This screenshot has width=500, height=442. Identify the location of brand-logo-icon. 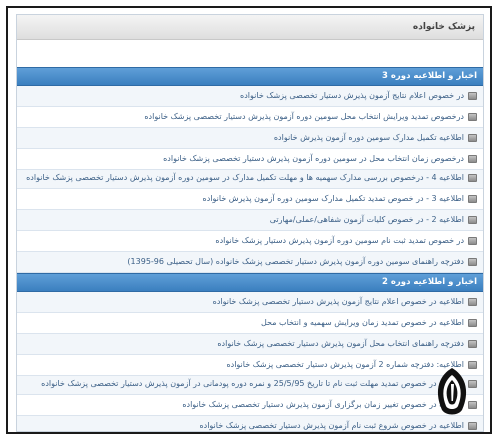
(452, 391).